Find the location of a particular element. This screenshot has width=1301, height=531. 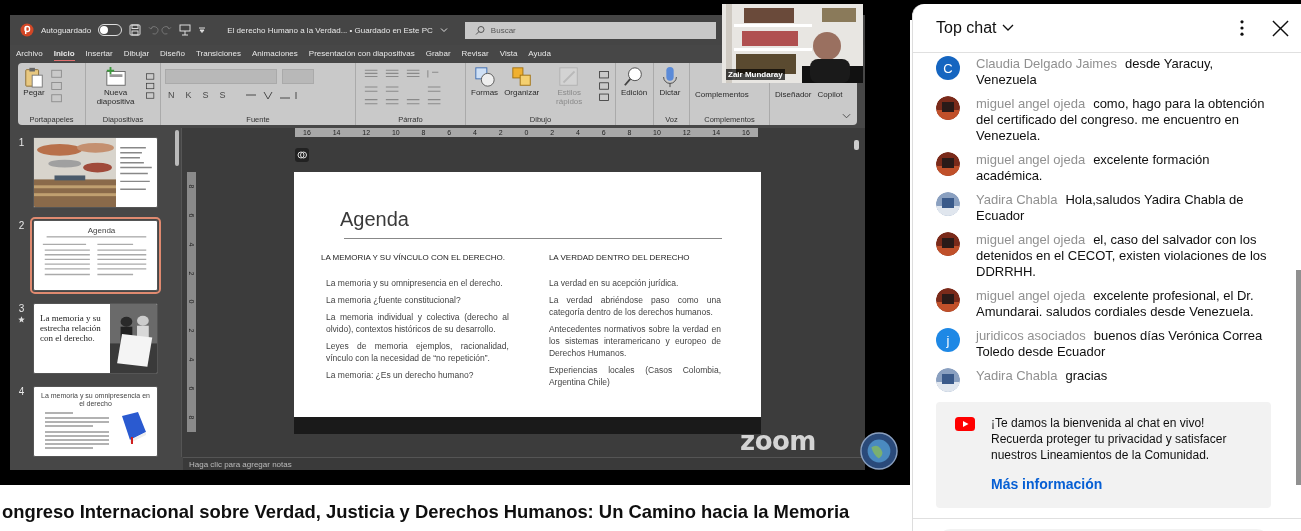

notes-field: Haga clic para agregar notas is located at coordinates (524, 463).